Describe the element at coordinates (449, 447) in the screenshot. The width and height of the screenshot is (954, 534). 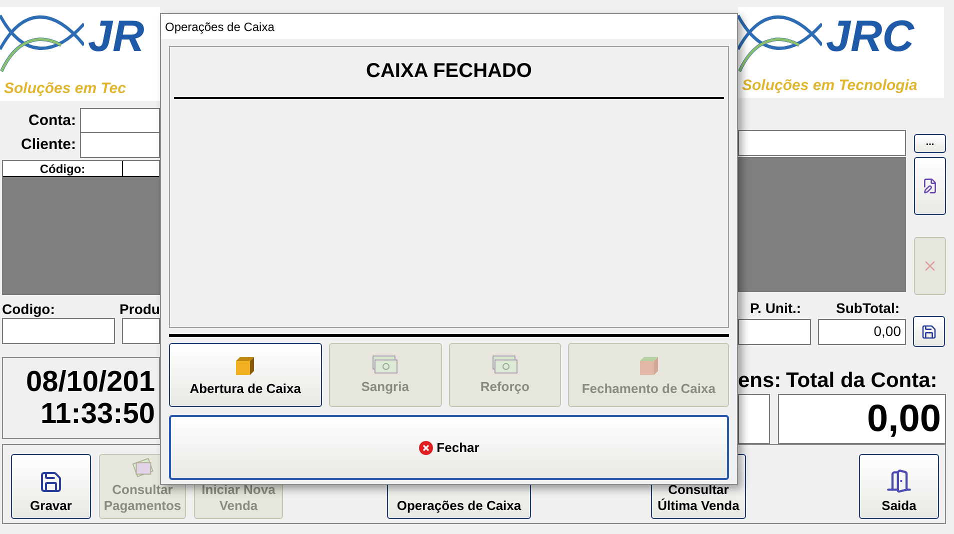
I see `close-button: Fechar` at that location.